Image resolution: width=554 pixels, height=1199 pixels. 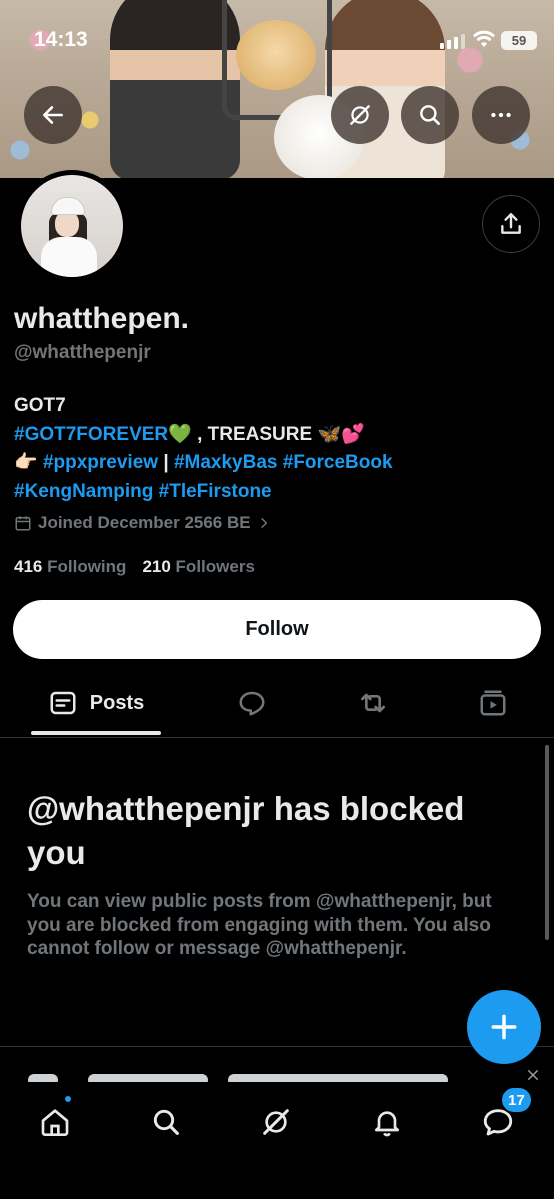 I want to click on bio-emoji: 🦋💕, so click(x=341, y=434).